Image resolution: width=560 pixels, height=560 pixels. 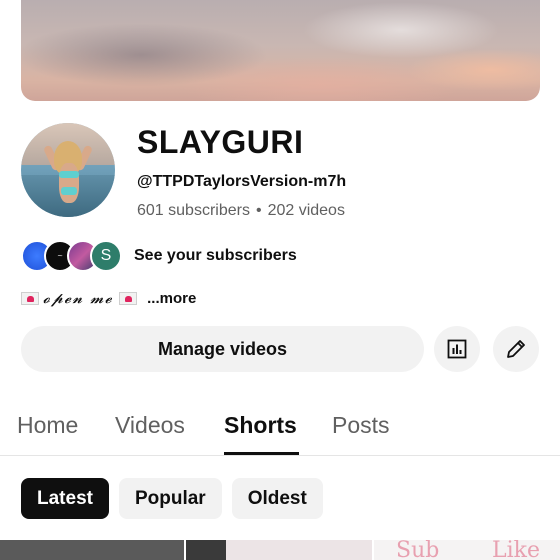 I want to click on sort-chips: Latest Popular Oldest, so click(x=172, y=498).